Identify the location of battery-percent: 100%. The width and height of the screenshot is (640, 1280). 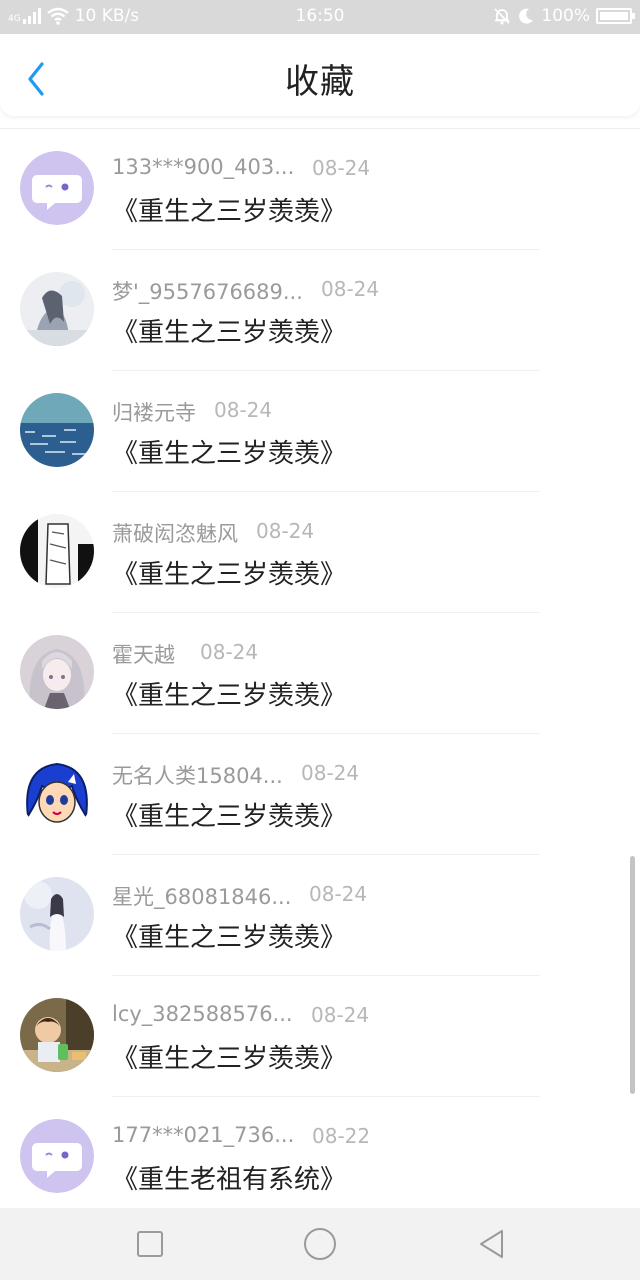
(565, 16).